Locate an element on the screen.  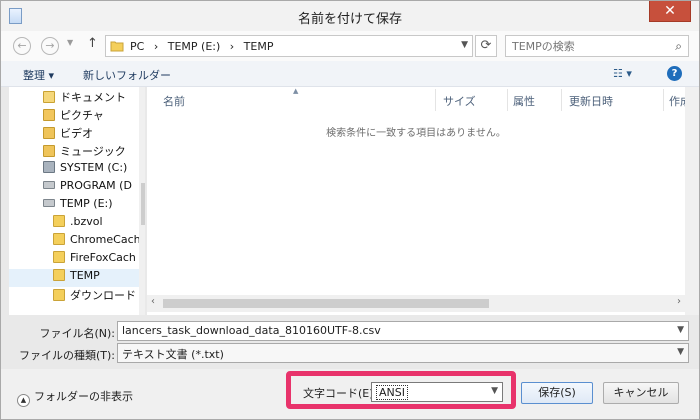
back-button: ← is located at coordinates (22, 46).